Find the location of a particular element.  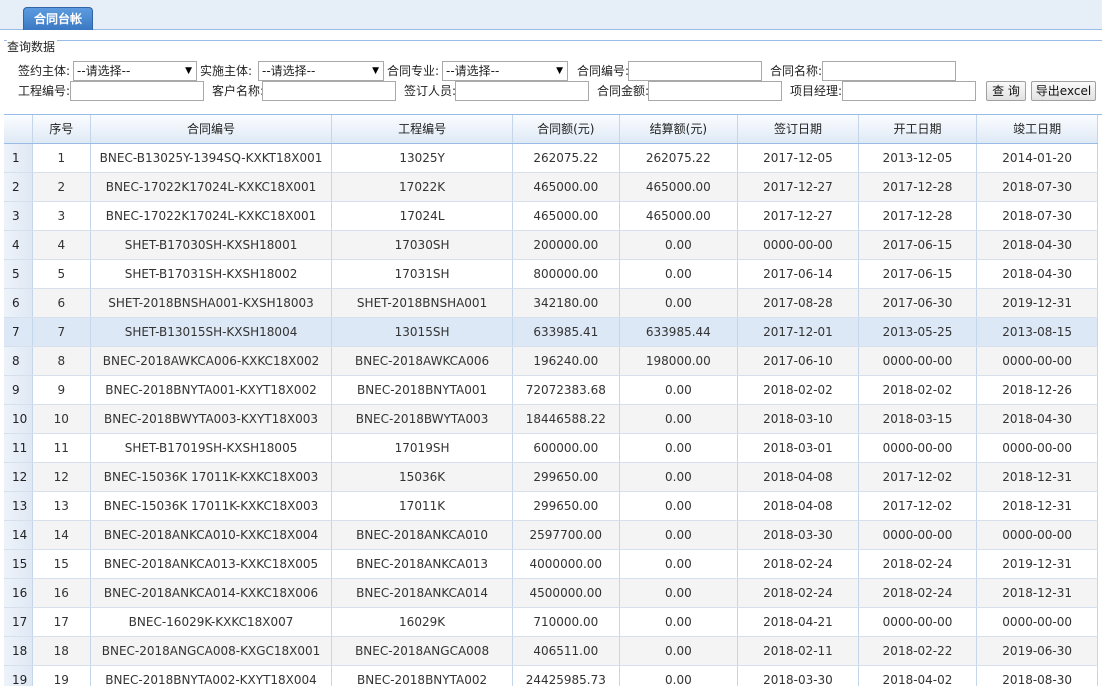

project-no-cell: BNEC-2018BWYTA003 is located at coordinates (422, 419).